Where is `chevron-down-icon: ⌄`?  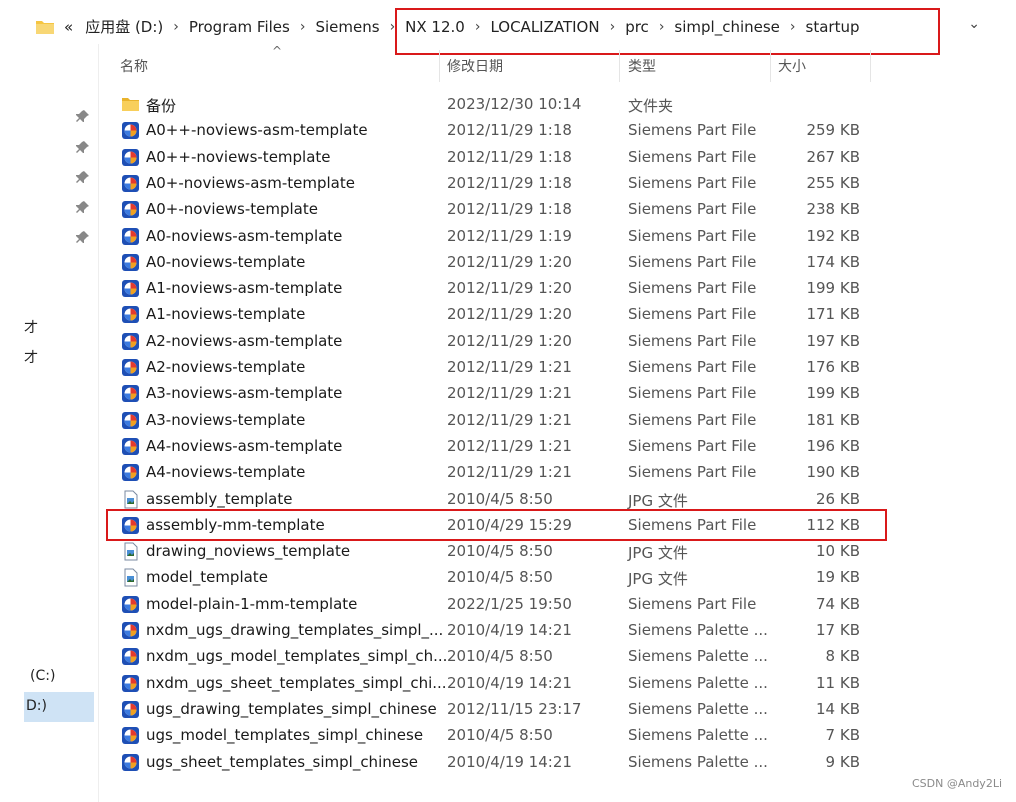
chevron-down-icon: ⌄ is located at coordinates (974, 24).